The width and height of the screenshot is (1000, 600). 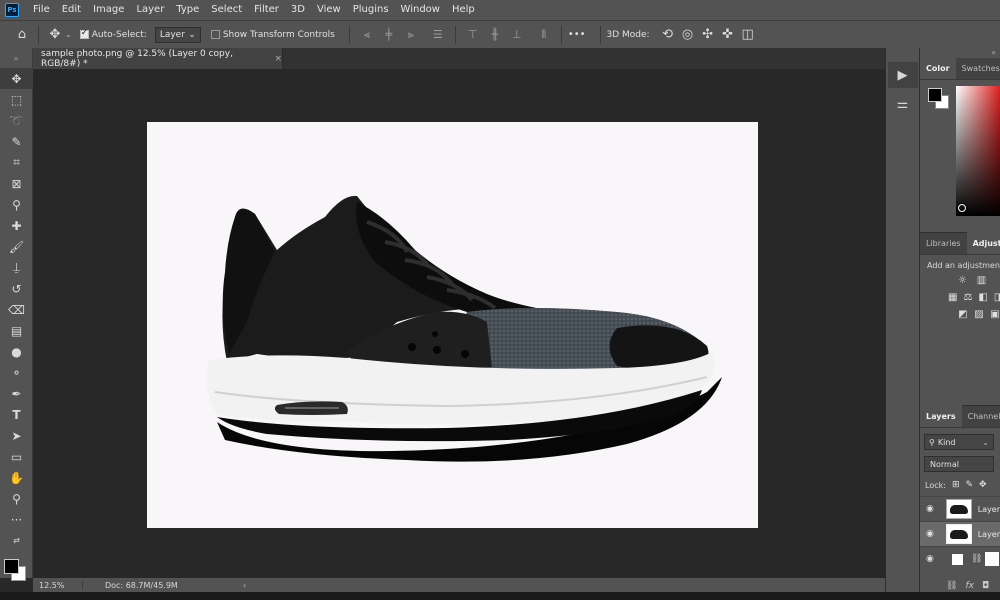 What do you see at coordinates (995, 314) in the screenshot?
I see `threshold-icon: ▣` at bounding box center [995, 314].